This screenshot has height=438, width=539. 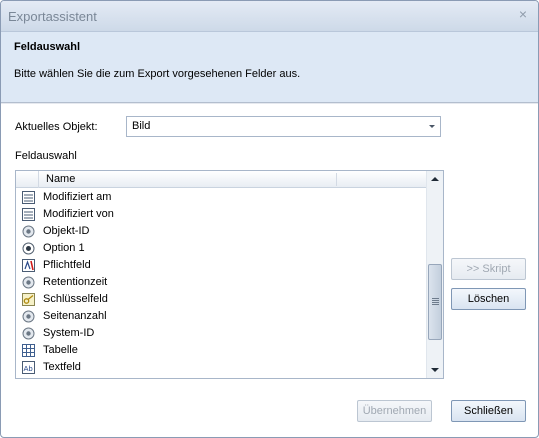 I want to click on scrollbar-thumb, so click(x=435, y=302).